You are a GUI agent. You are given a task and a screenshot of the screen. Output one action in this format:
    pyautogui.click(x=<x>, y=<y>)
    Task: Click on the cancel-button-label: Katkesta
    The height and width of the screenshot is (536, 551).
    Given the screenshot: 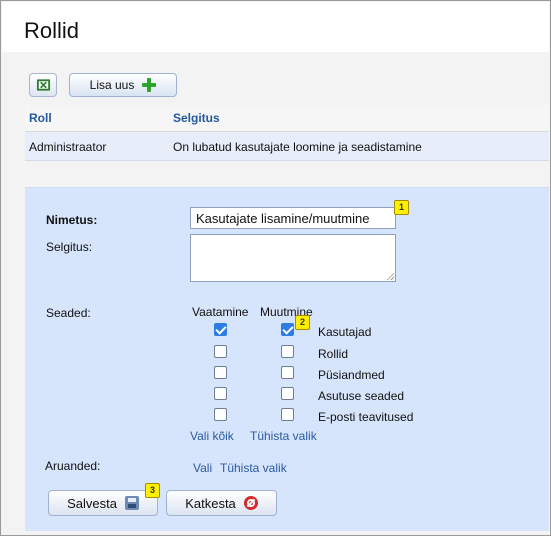 What is the action you would take?
    pyautogui.click(x=210, y=503)
    